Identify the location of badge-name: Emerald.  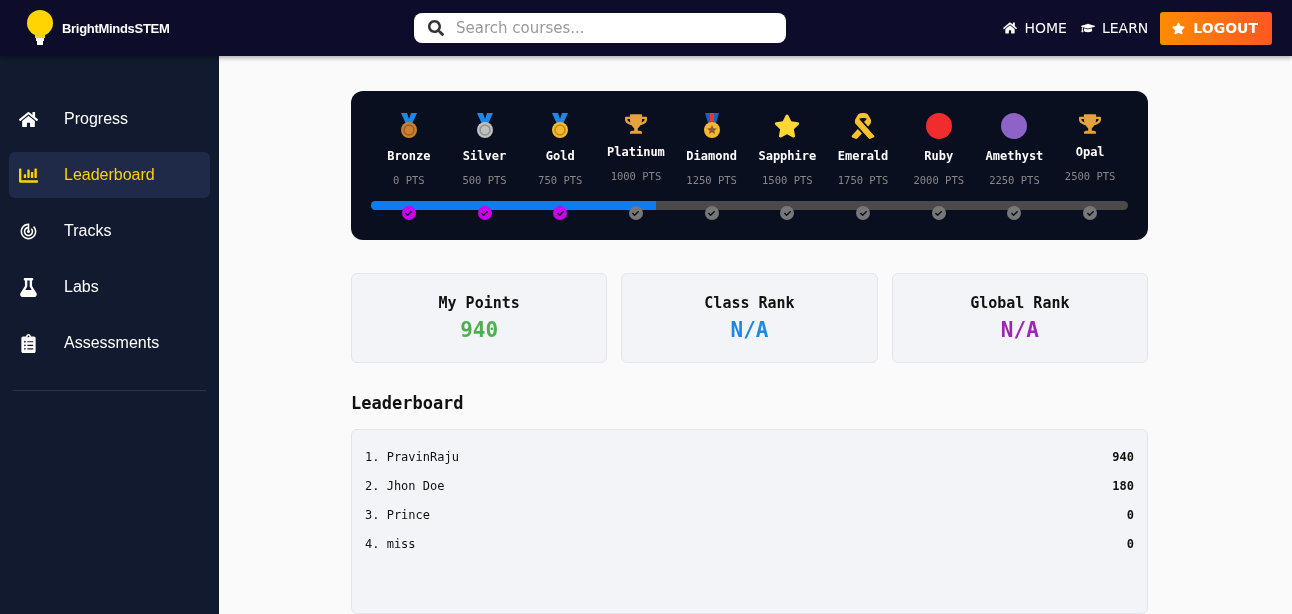
(863, 156).